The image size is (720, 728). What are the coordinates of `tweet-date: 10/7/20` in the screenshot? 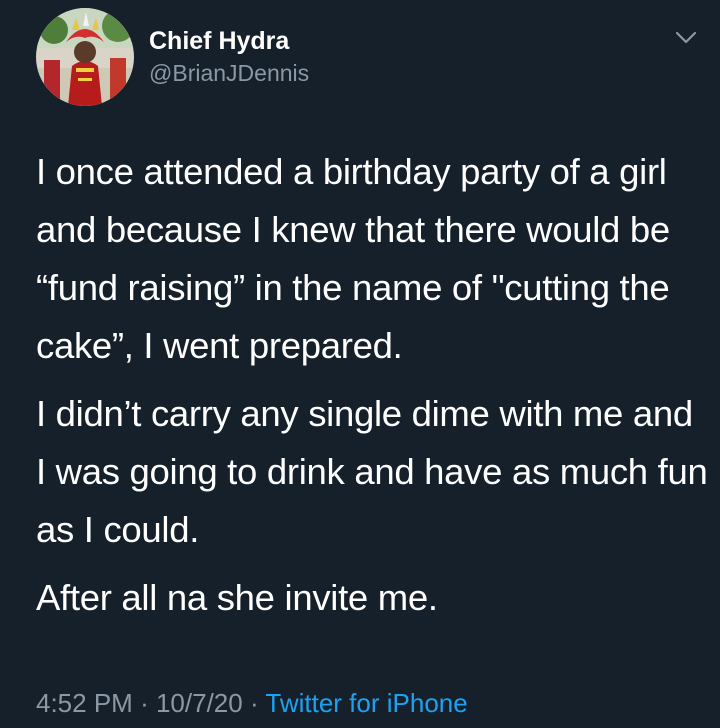 It's located at (199, 703).